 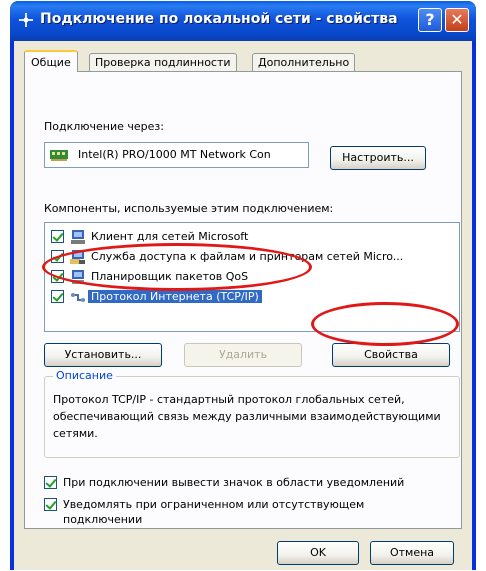 What do you see at coordinates (175, 296) in the screenshot?
I see `list-item-label: Протокол Интернета (TCP/IP)` at bounding box center [175, 296].